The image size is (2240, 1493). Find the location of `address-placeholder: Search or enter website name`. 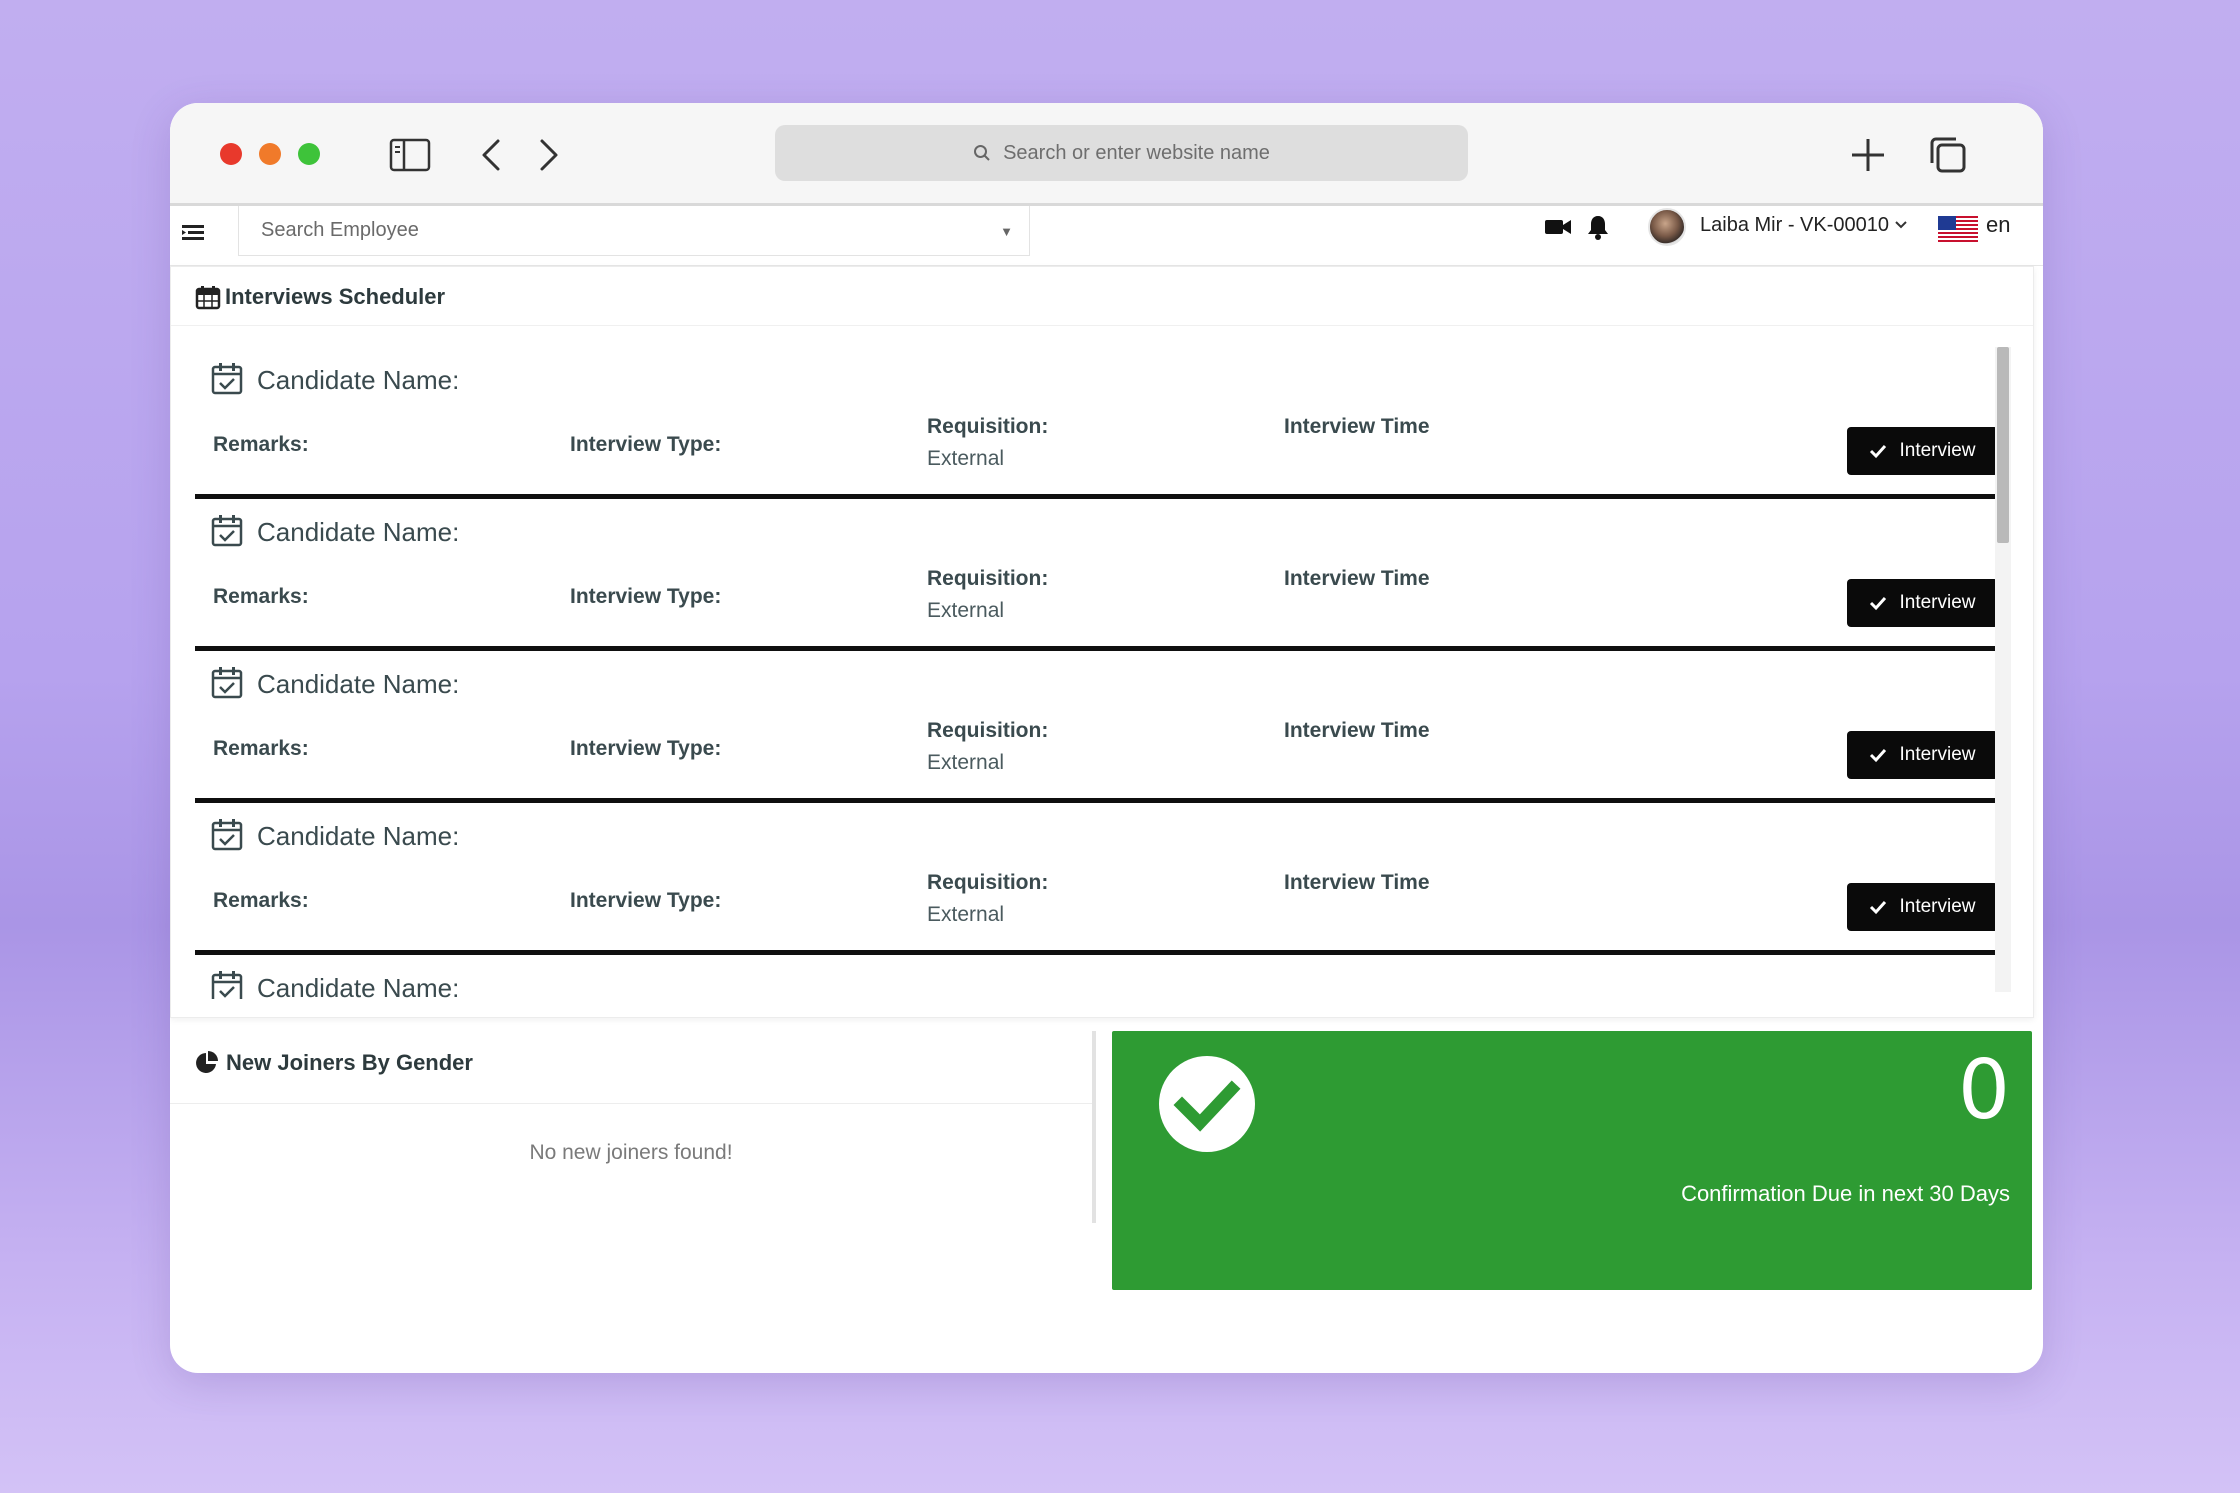

address-placeholder: Search or enter website name is located at coordinates (1136, 152).